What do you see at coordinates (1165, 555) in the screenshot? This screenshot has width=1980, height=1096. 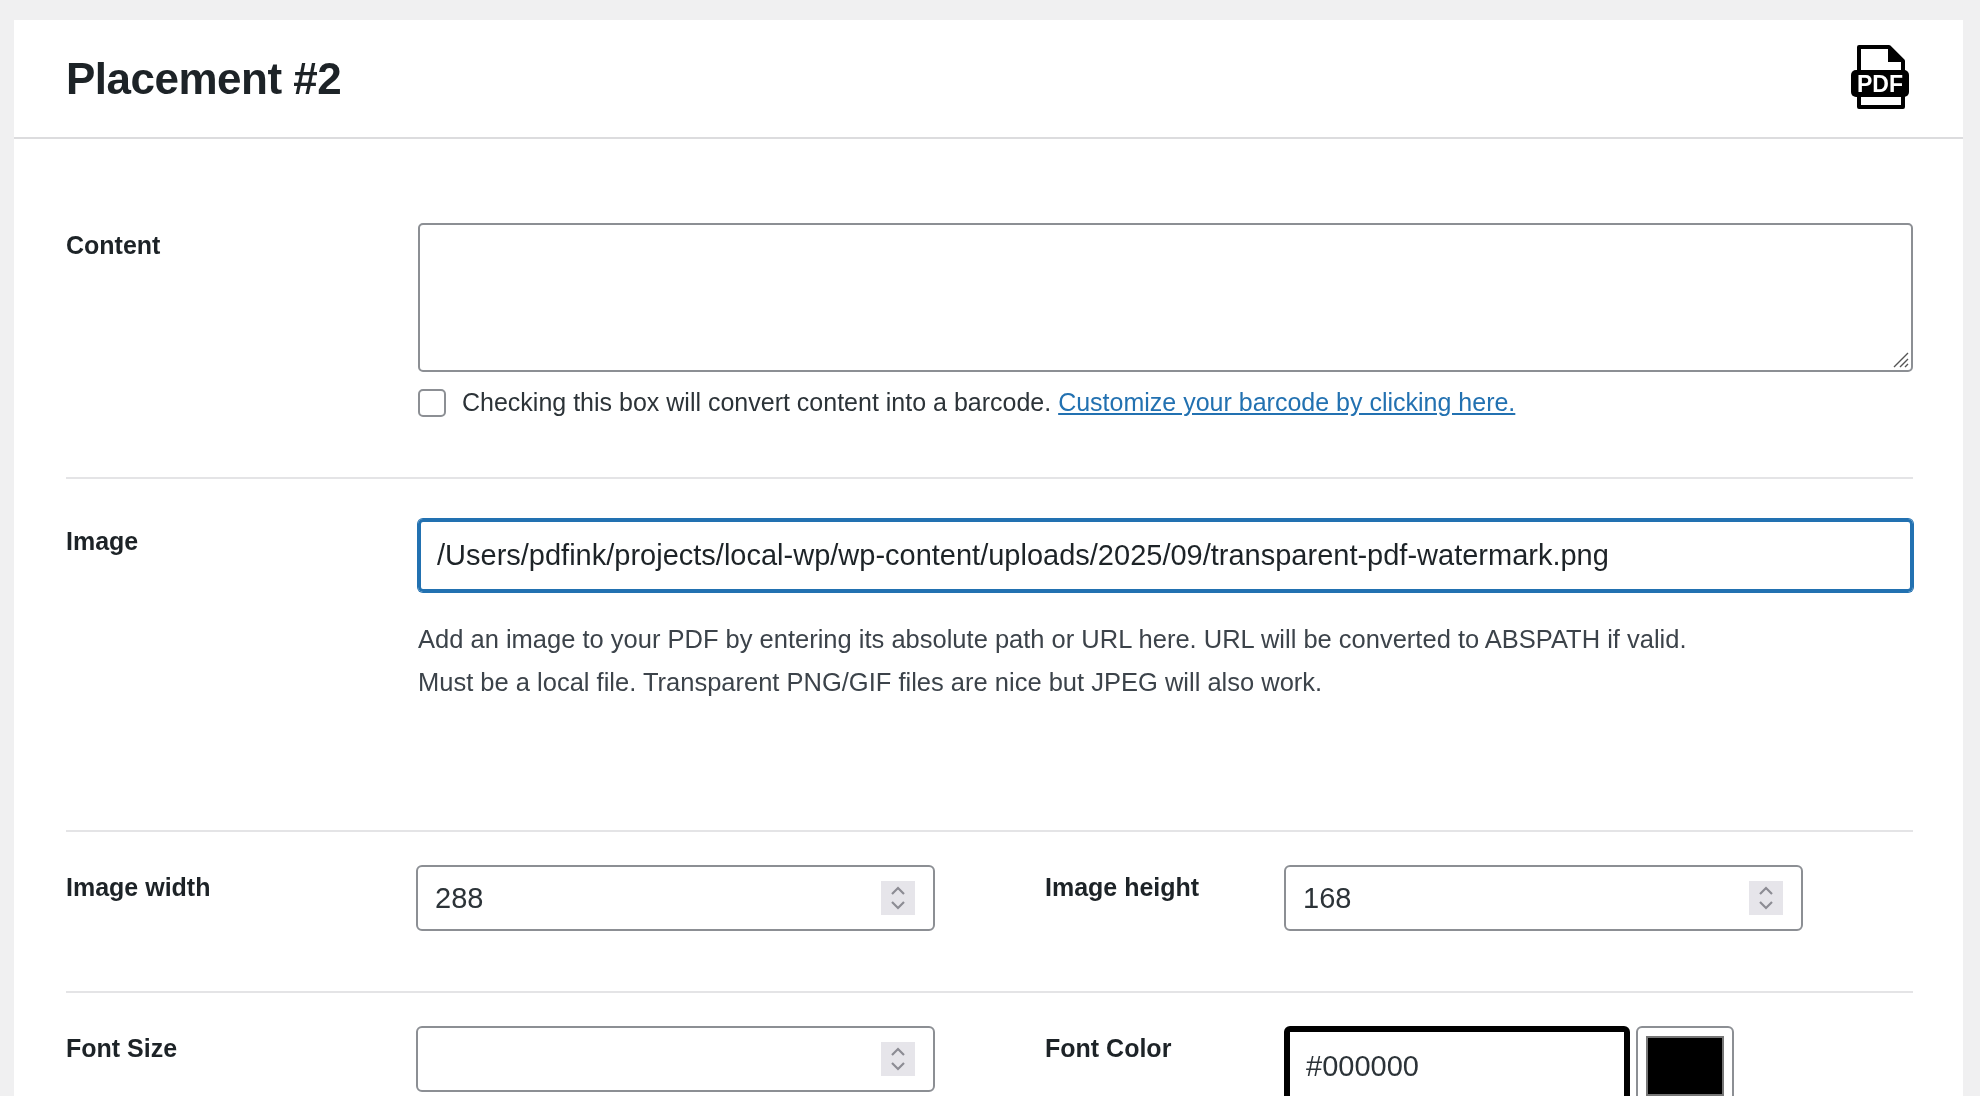 I see `image-path-field: /Users/pdfink/projects/local-wp/wp-content/uploads/2025/09/transparent-pdf-watermark.png` at bounding box center [1165, 555].